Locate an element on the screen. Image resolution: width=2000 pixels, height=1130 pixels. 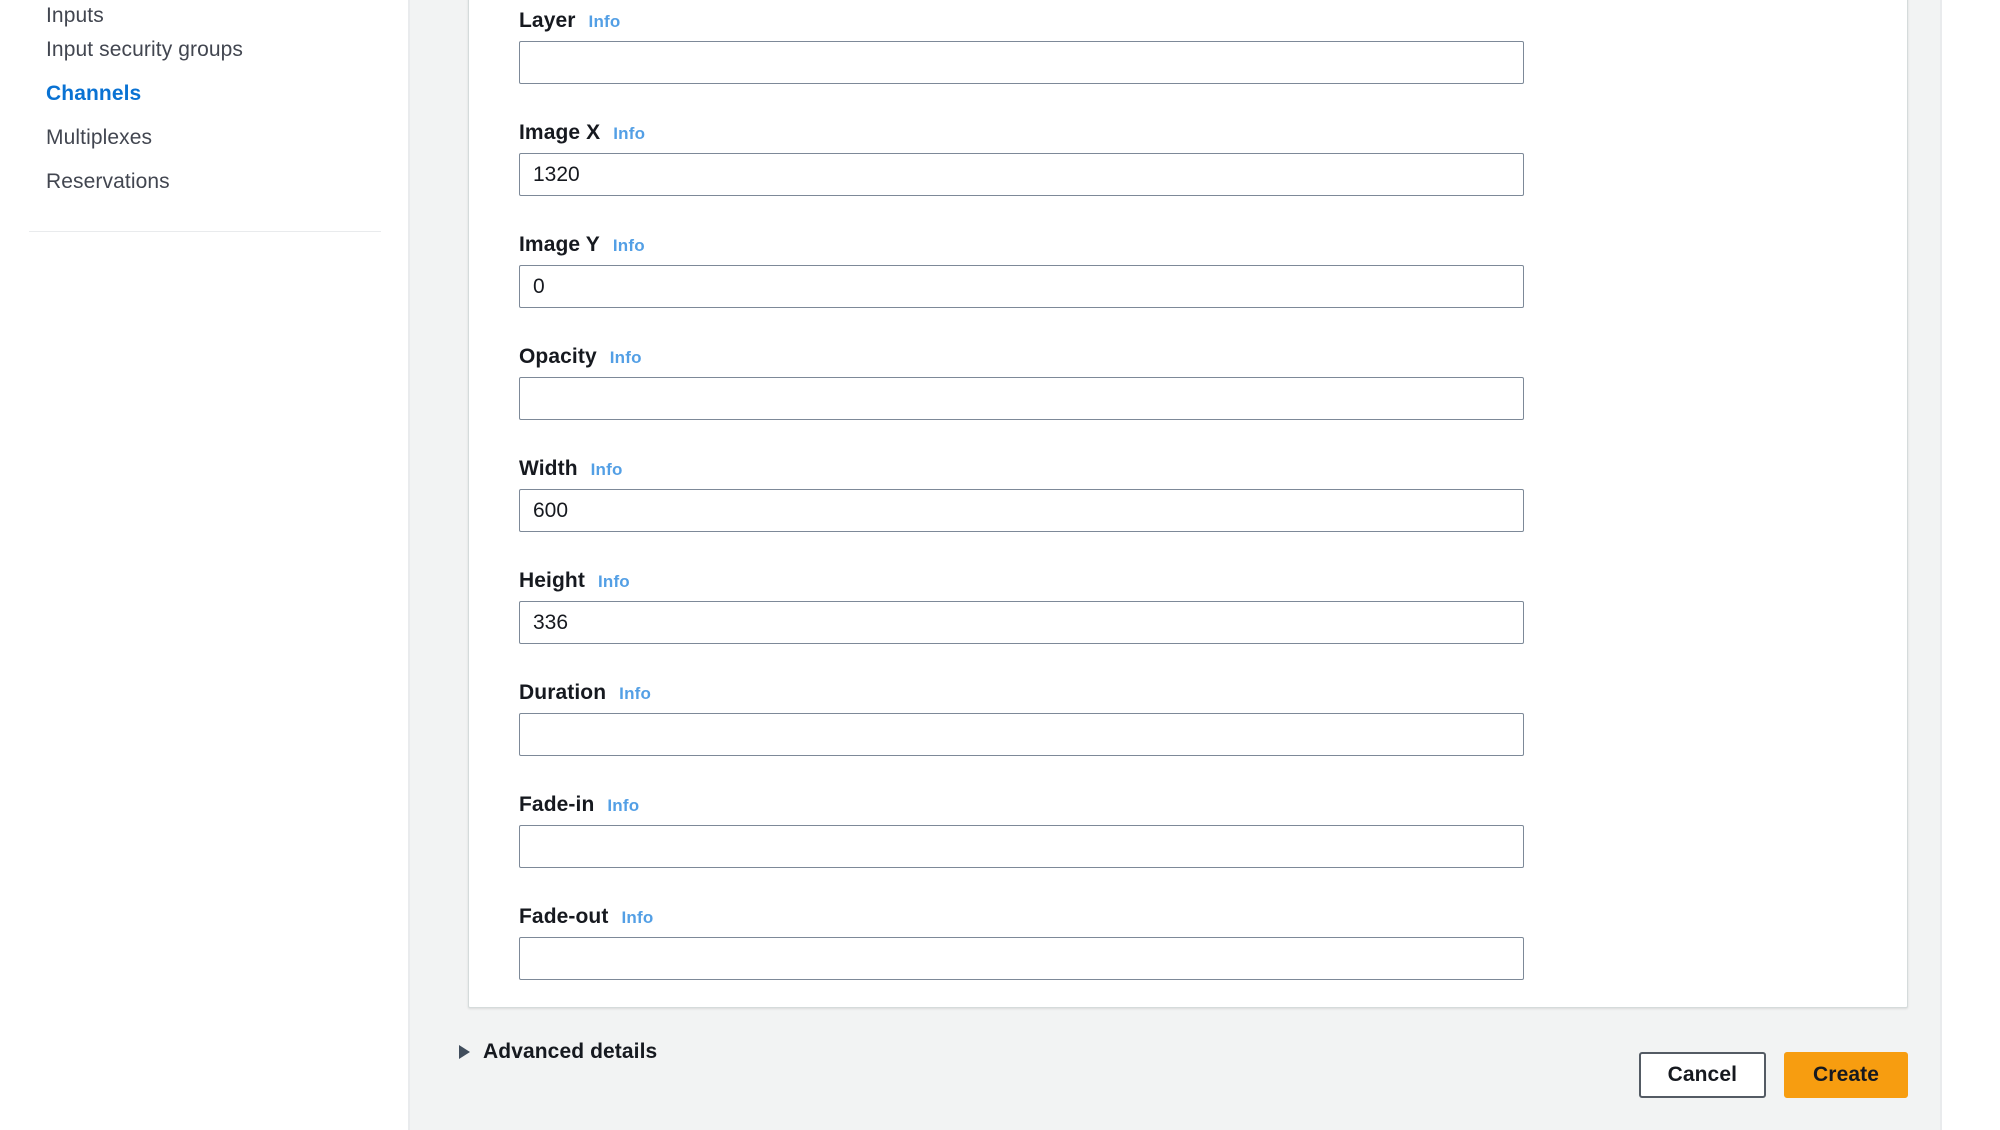
sidebar-item-inputs: Inputs is located at coordinates (204, 14).